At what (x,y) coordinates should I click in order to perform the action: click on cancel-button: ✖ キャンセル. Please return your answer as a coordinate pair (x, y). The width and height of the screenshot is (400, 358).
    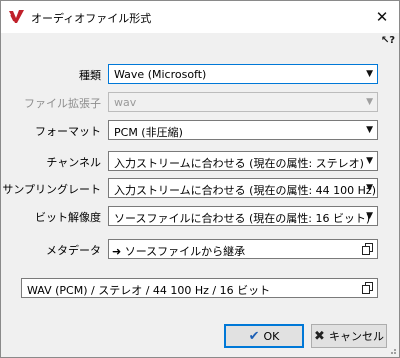
    Looking at the image, I should click on (349, 336).